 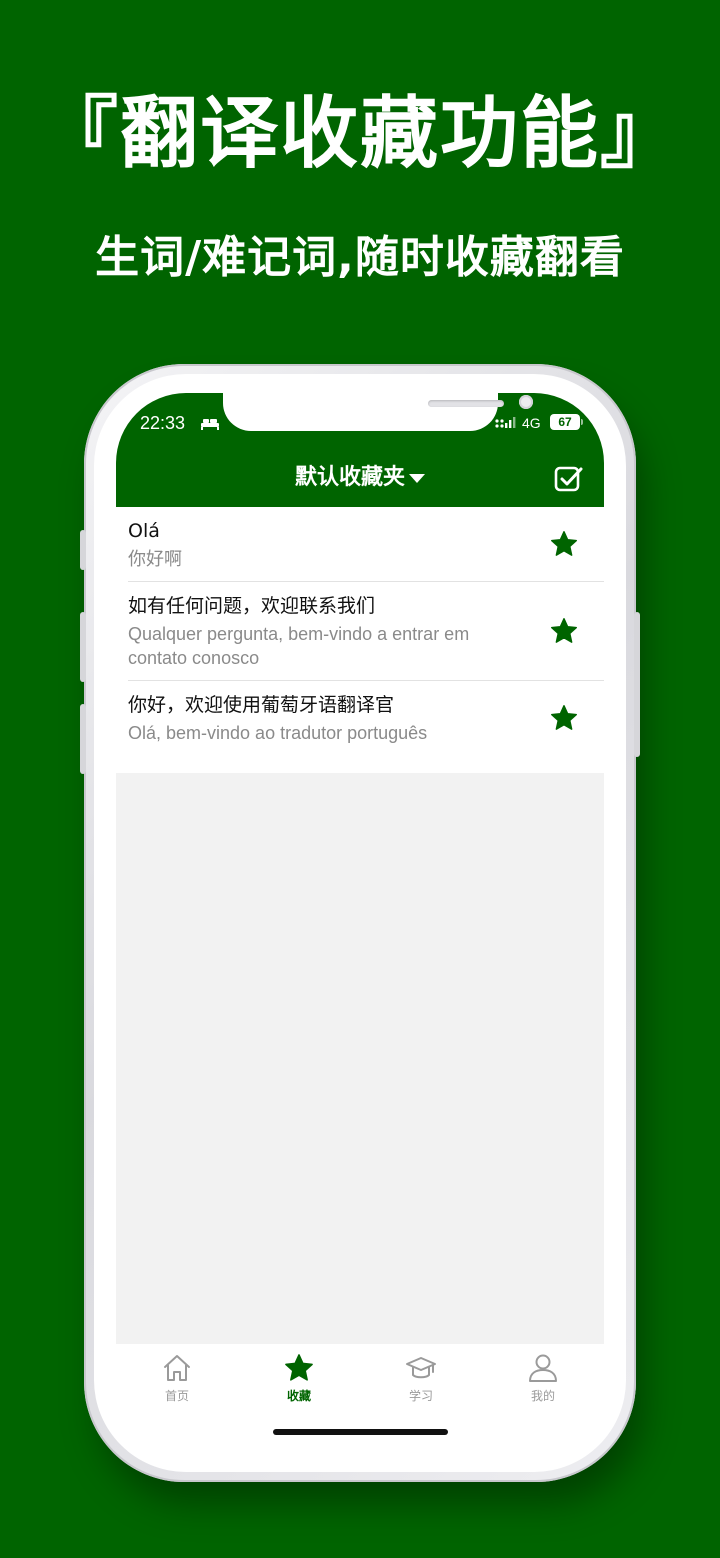 What do you see at coordinates (155, 559) in the screenshot?
I see `favorite-translation: 你好啊` at bounding box center [155, 559].